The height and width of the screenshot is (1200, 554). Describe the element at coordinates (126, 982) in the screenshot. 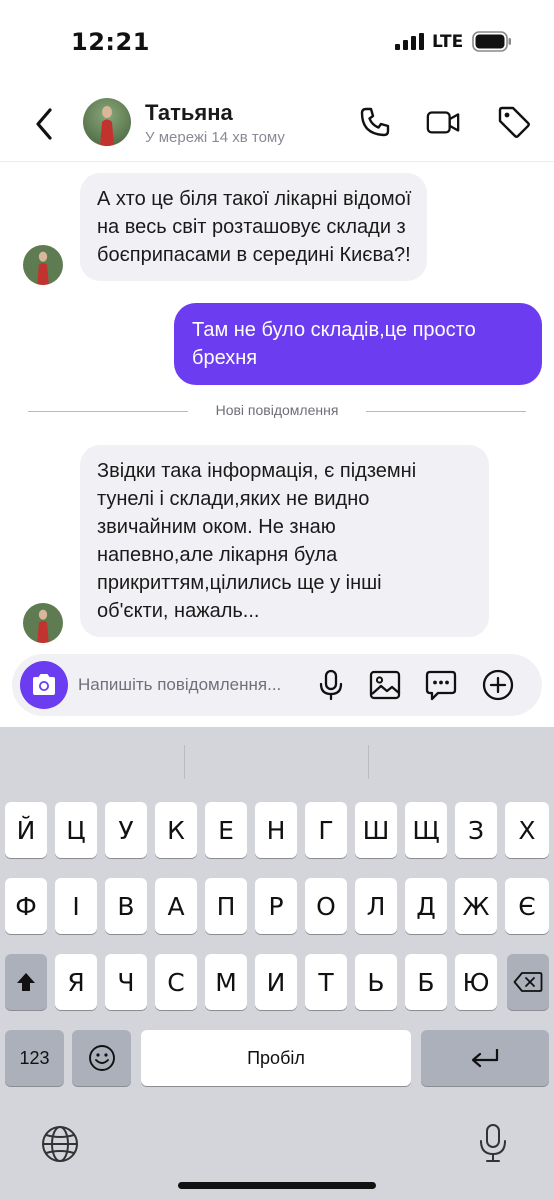

I see `key-letter: Ч` at that location.